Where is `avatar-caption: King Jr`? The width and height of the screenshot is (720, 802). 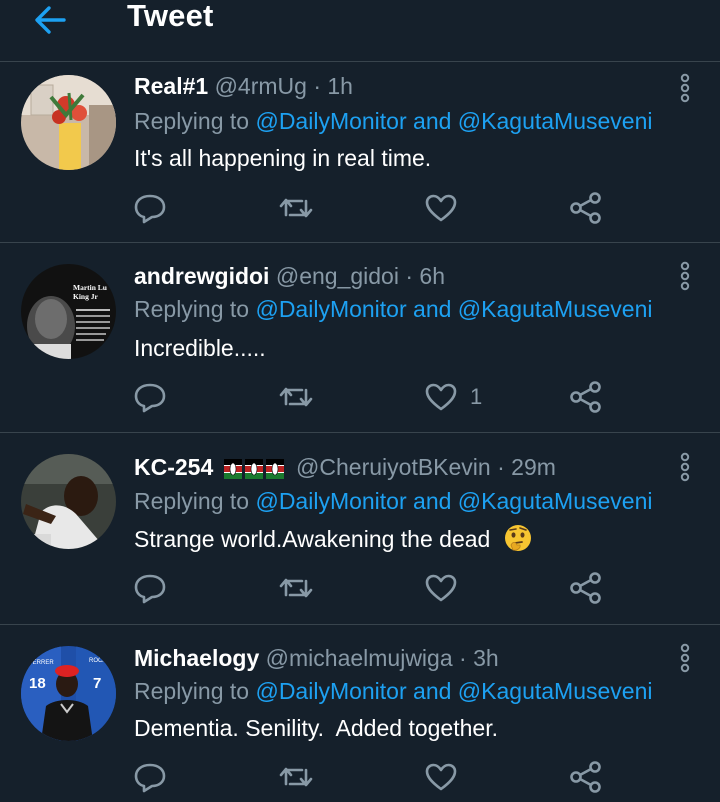 avatar-caption: King Jr is located at coordinates (85, 296).